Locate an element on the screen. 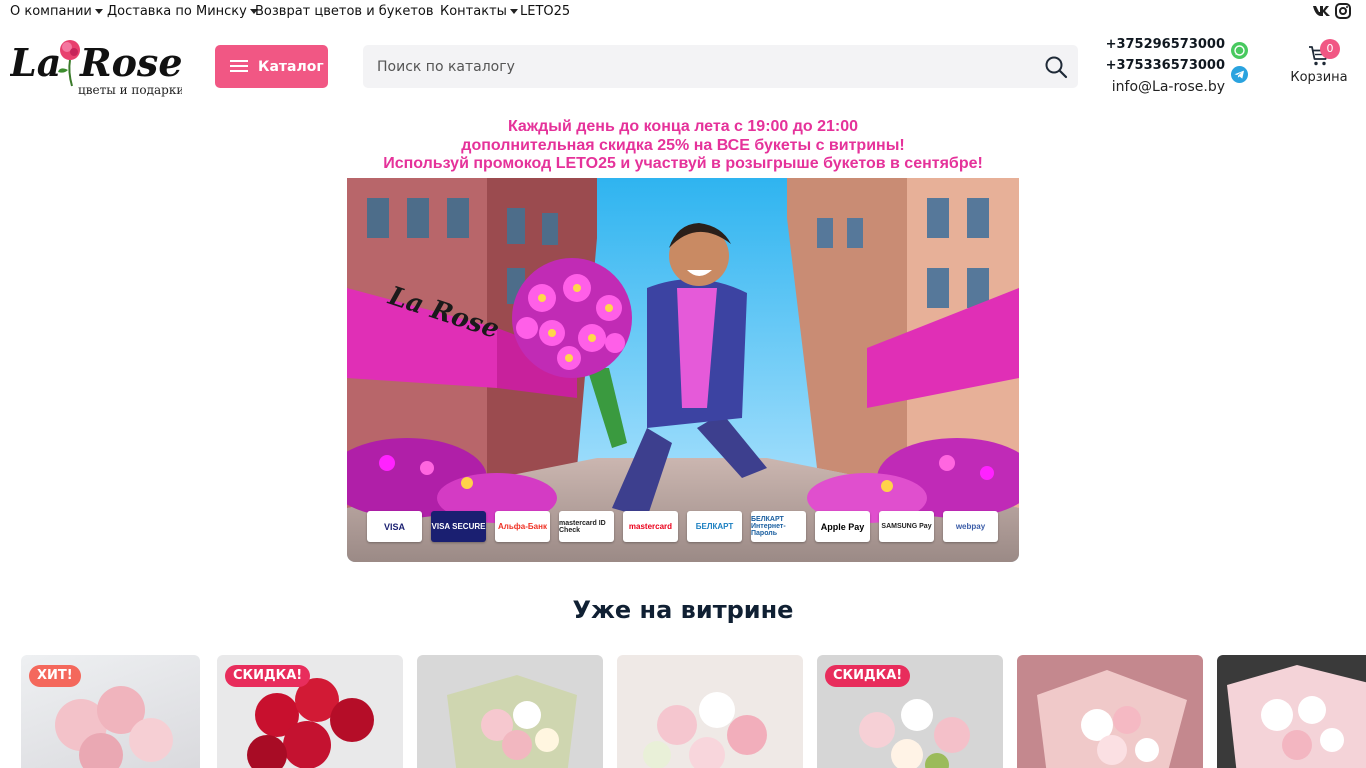 The image size is (1366, 768). product-card: ХИТ! is located at coordinates (110, 711).